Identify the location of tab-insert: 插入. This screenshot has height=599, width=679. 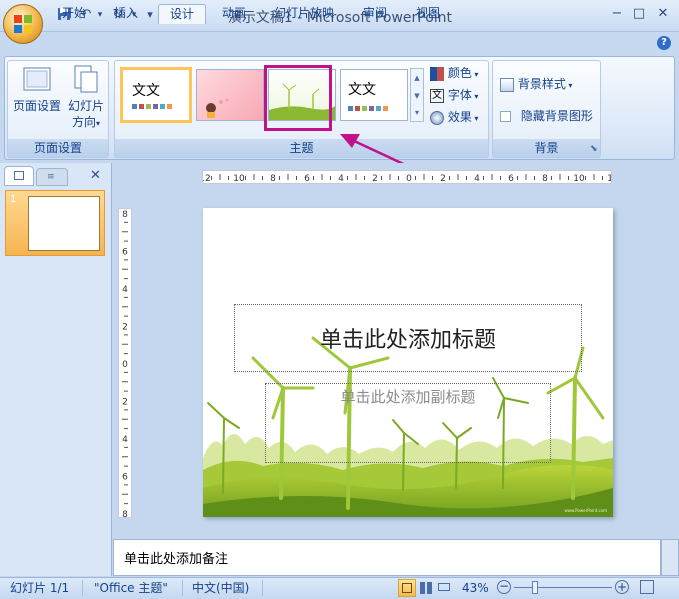
(126, 14).